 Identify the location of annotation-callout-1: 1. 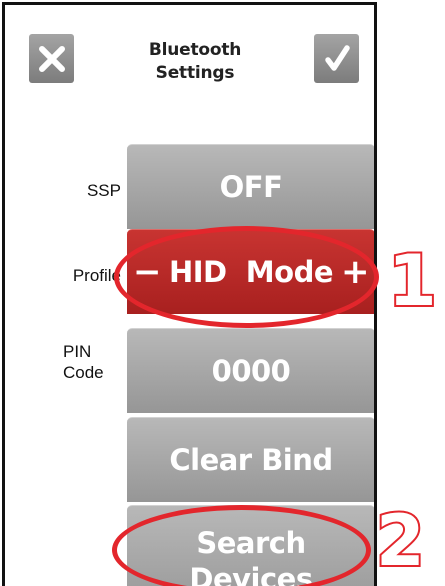
(412, 281).